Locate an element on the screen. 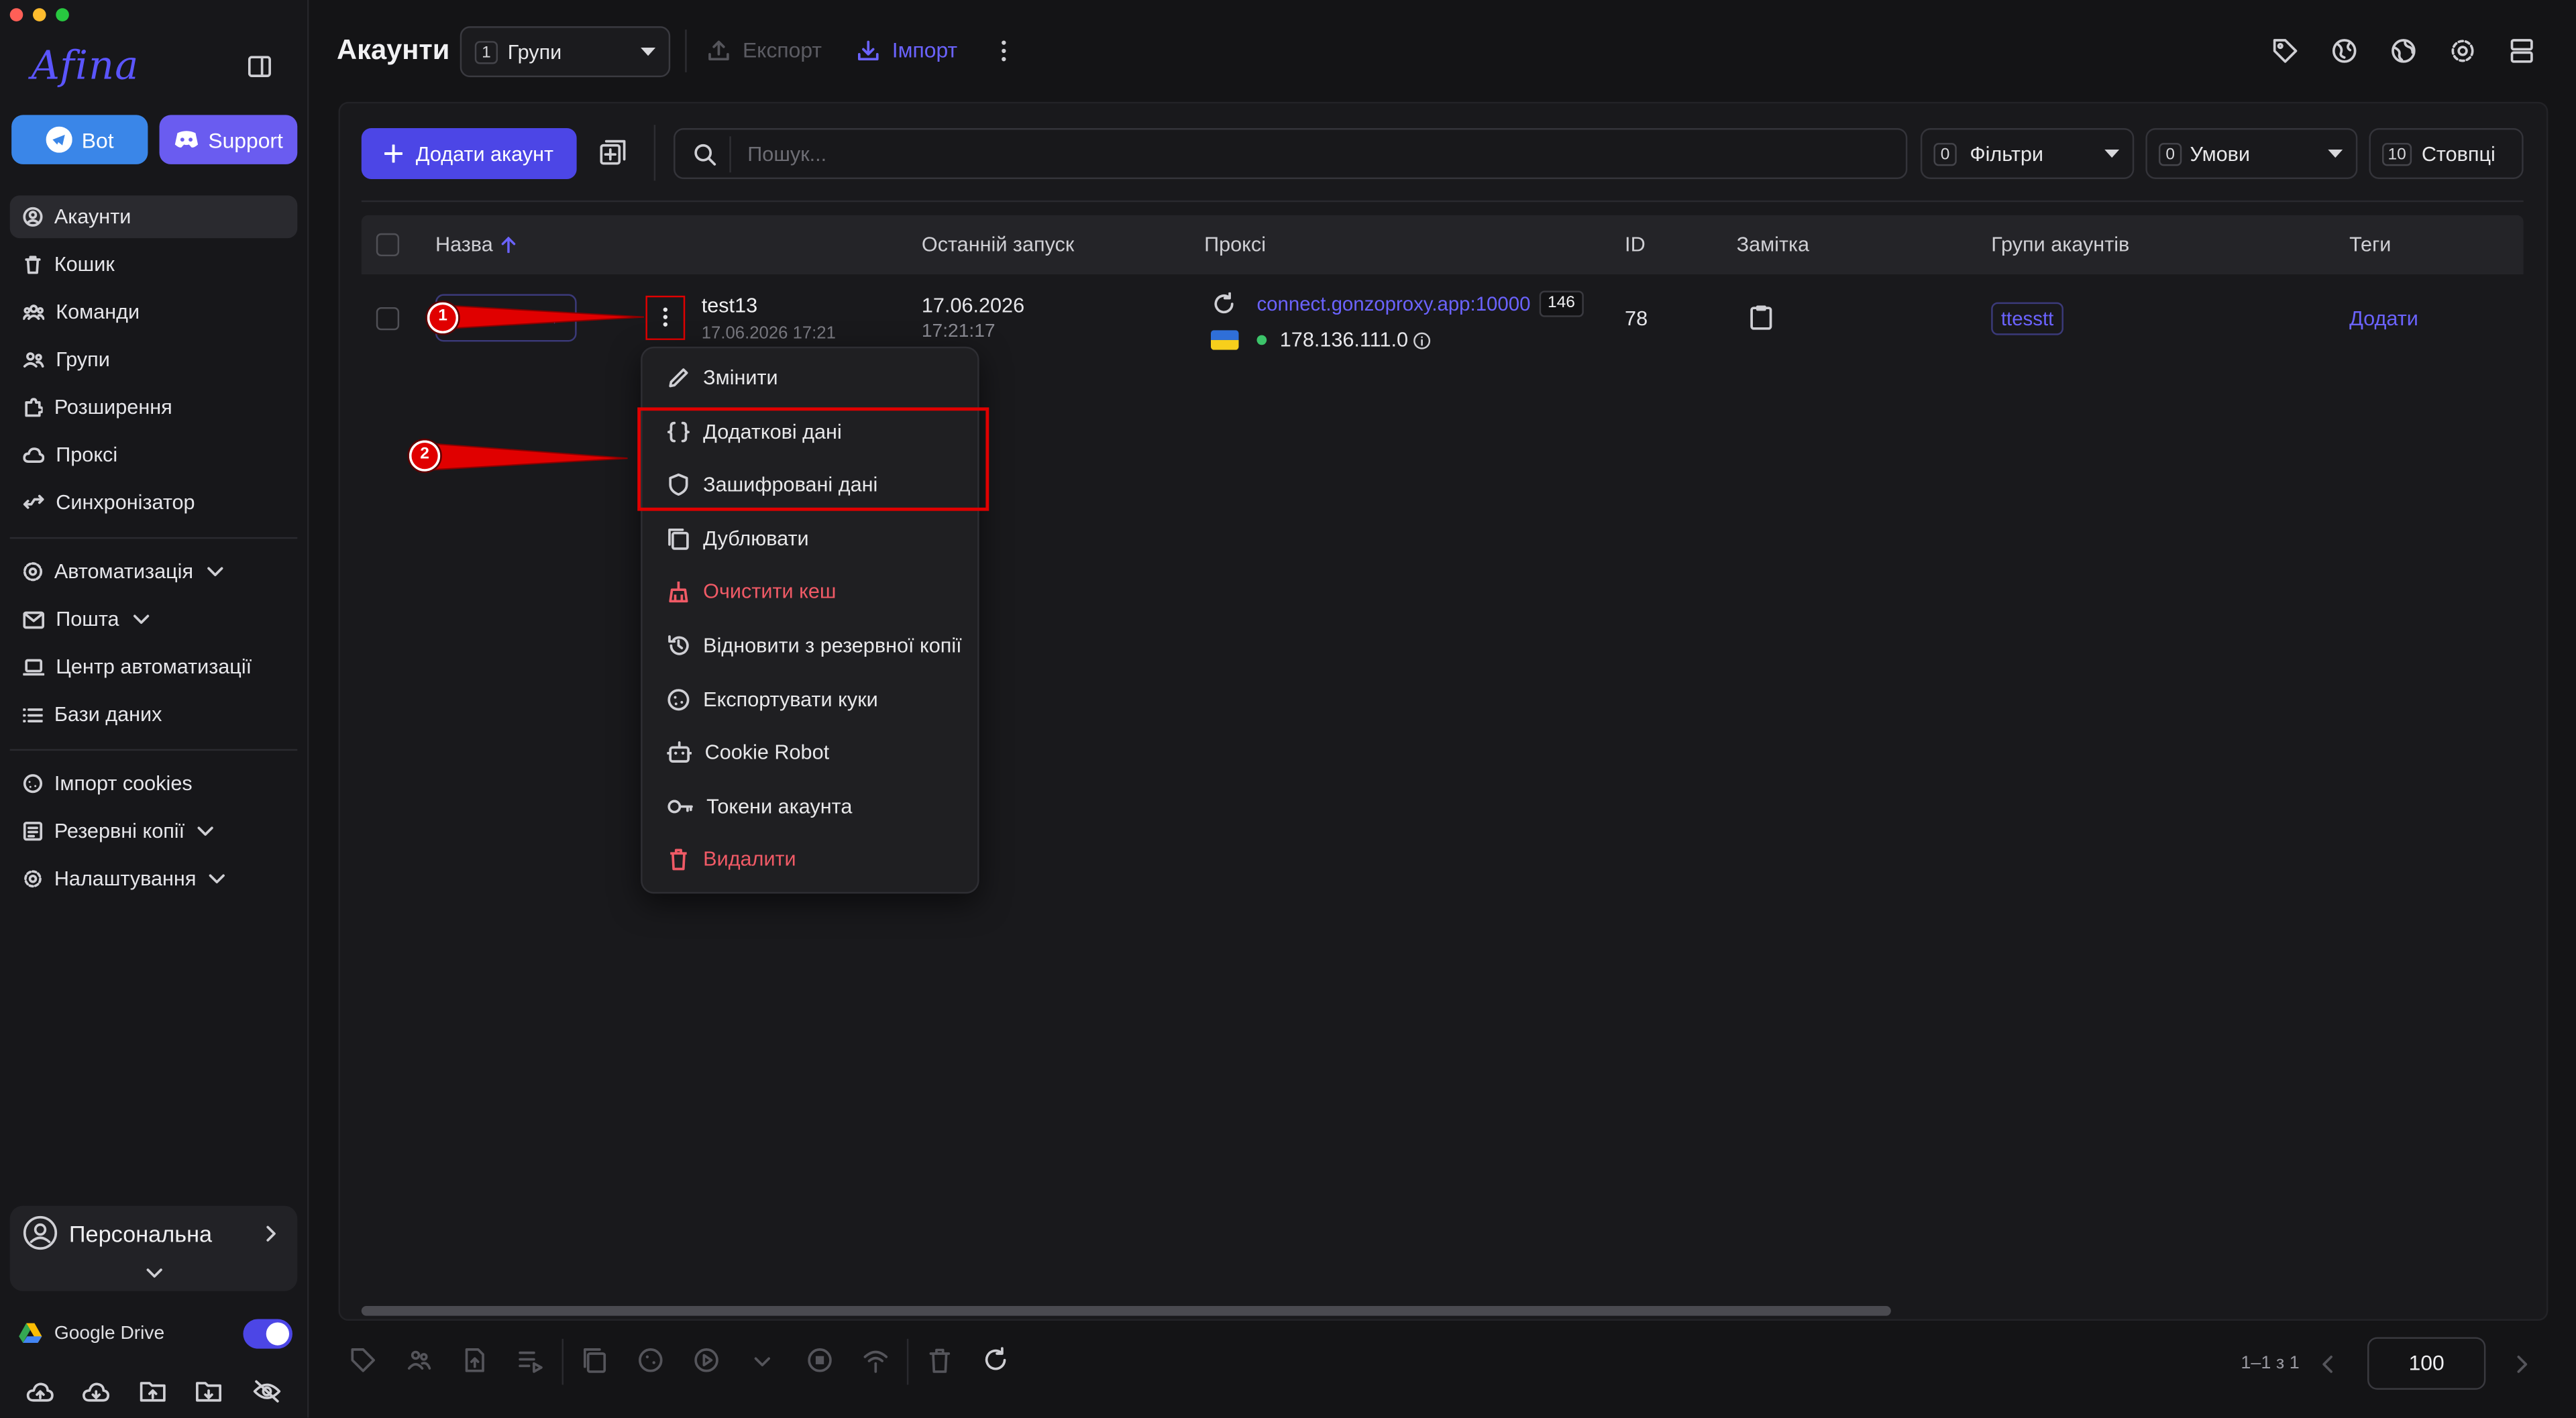 This screenshot has height=1418, width=2576. bulk-play-menu-chevron-icon is located at coordinates (762, 1362).